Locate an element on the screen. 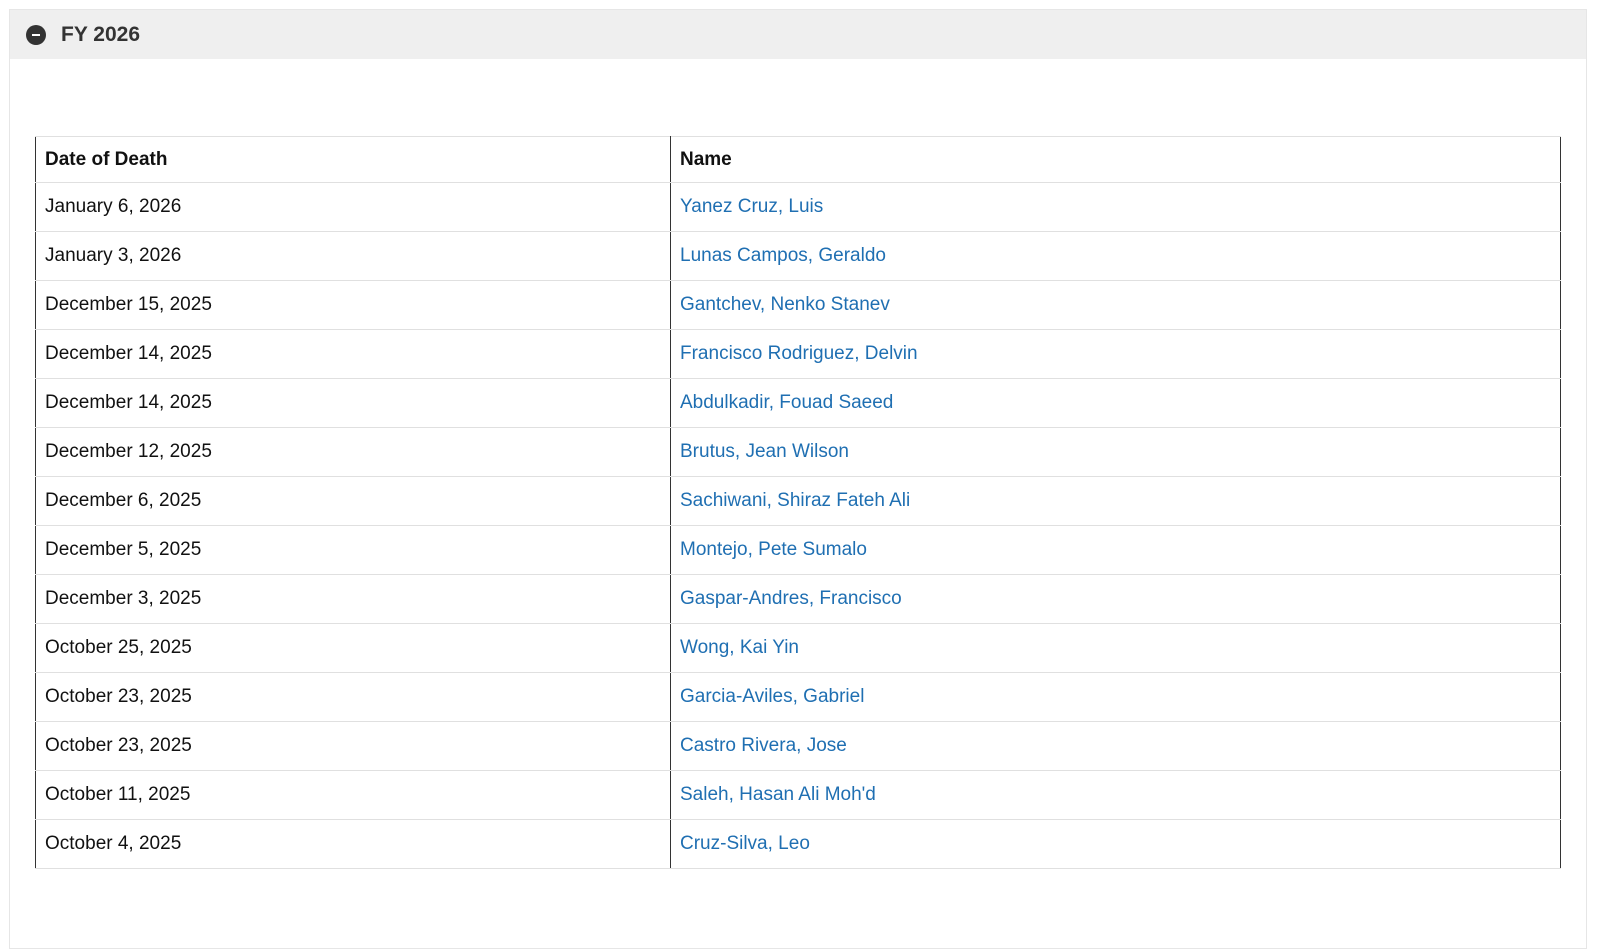 This screenshot has height=949, width=1600. detainee-name-link: Wong, Kai Yin is located at coordinates (739, 647).